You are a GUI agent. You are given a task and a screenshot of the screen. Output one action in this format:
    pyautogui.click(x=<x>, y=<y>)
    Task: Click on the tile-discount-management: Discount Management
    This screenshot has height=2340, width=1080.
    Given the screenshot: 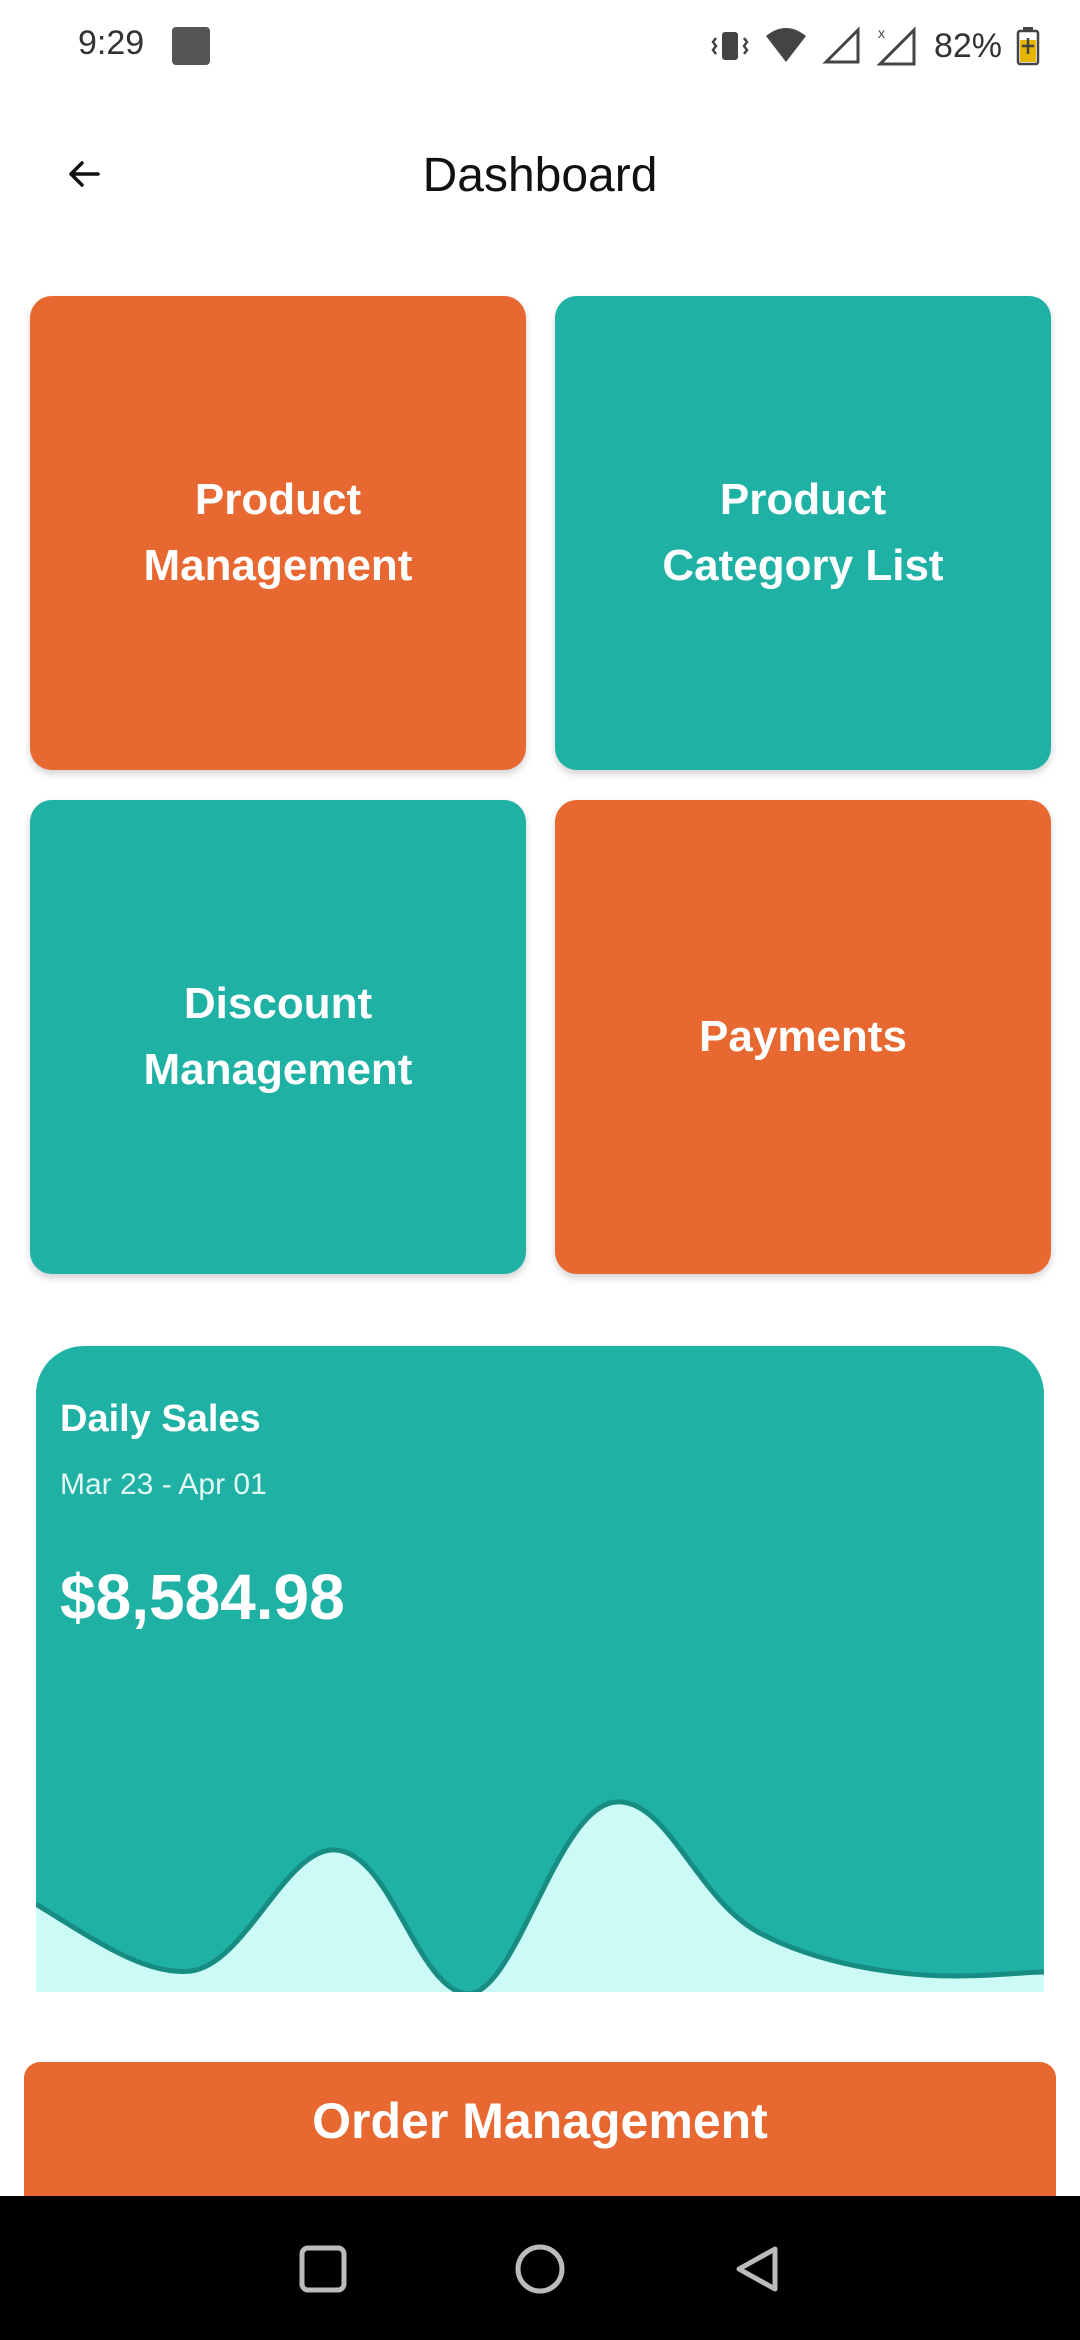 What is the action you would take?
    pyautogui.click(x=278, y=1037)
    